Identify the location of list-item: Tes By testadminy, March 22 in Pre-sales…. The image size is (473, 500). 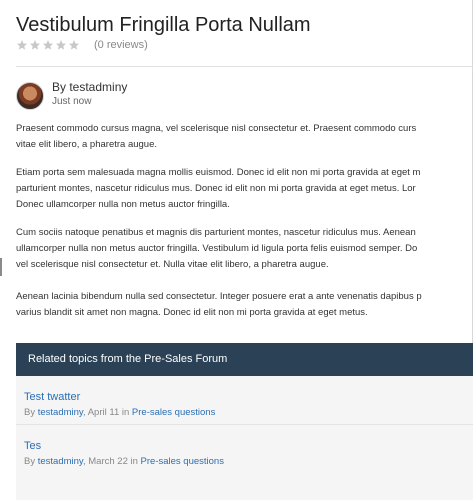
(244, 448).